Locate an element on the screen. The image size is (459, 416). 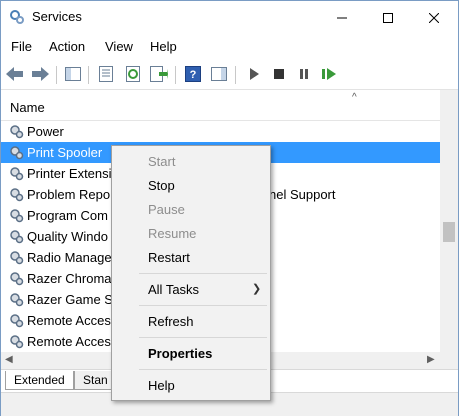
pause-service-icon is located at coordinates (304, 74).